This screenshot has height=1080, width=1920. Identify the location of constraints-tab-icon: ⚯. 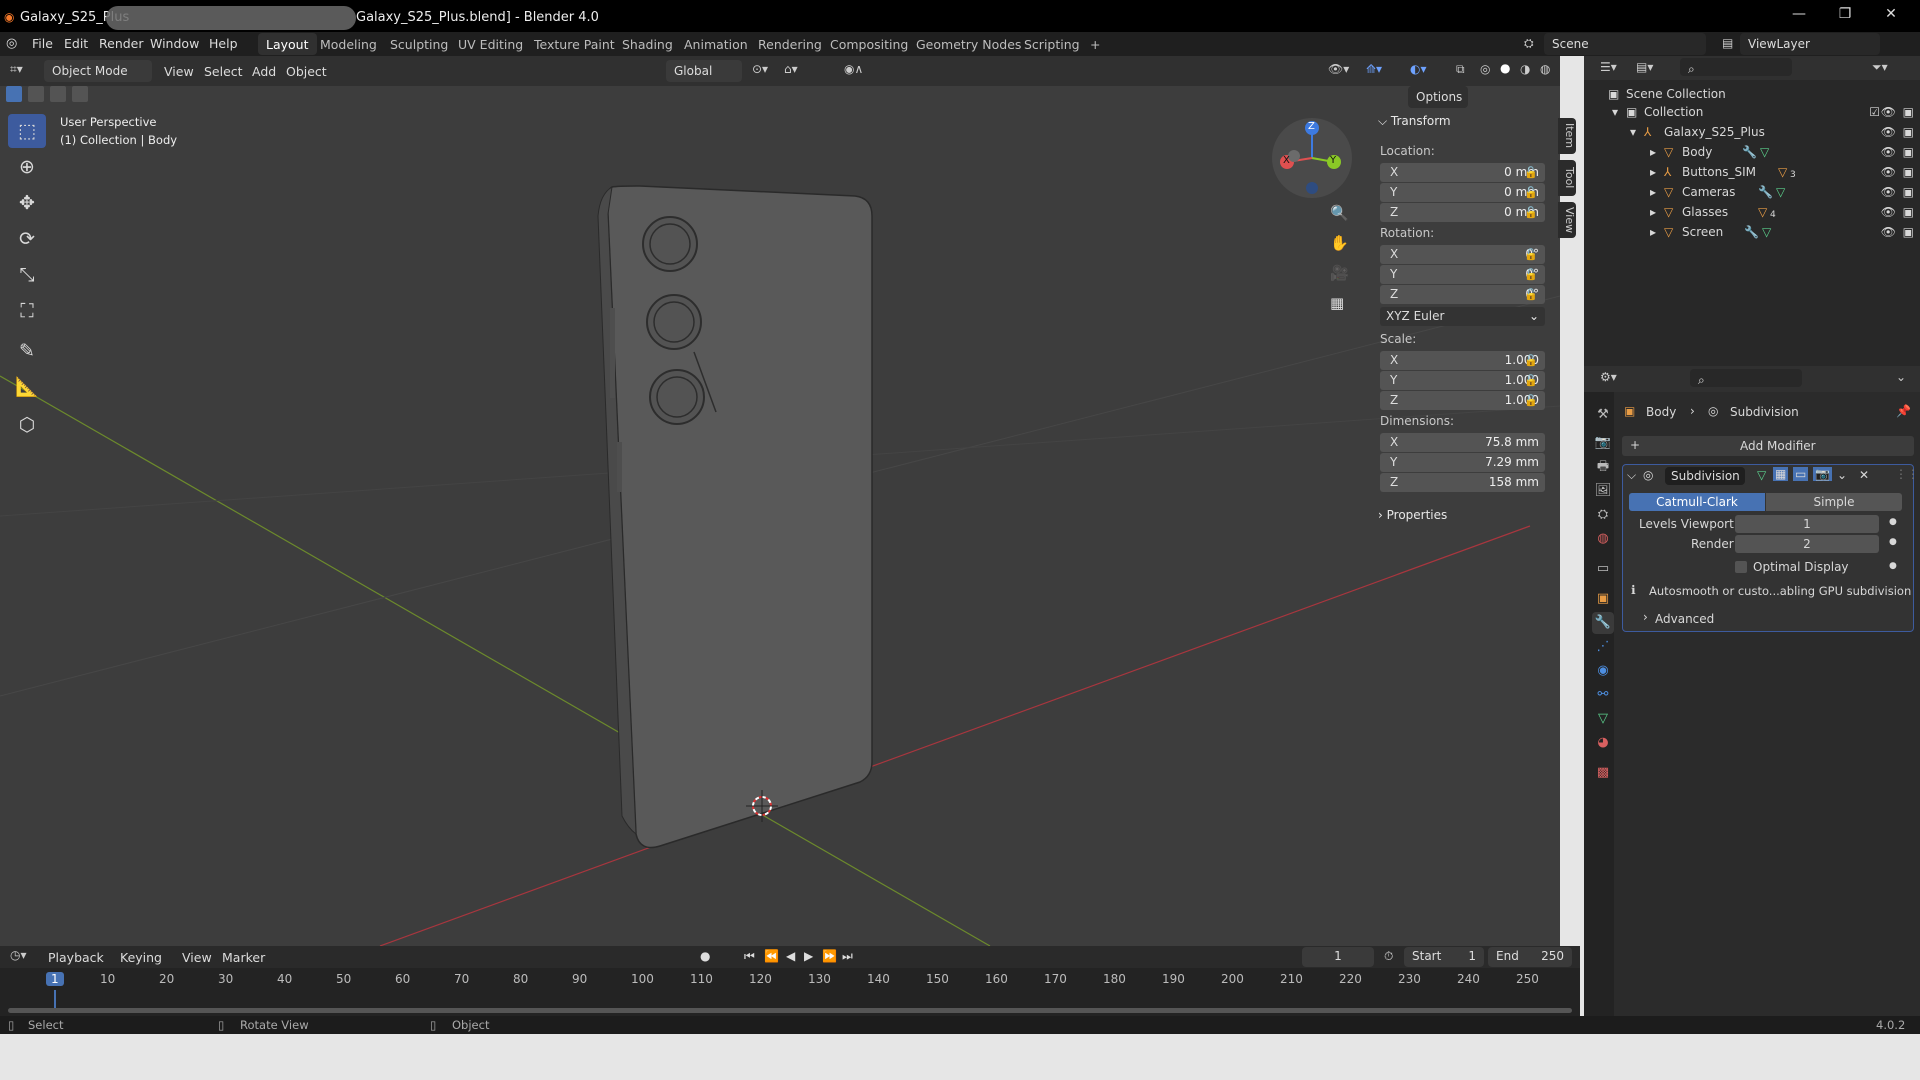
(1603, 695).